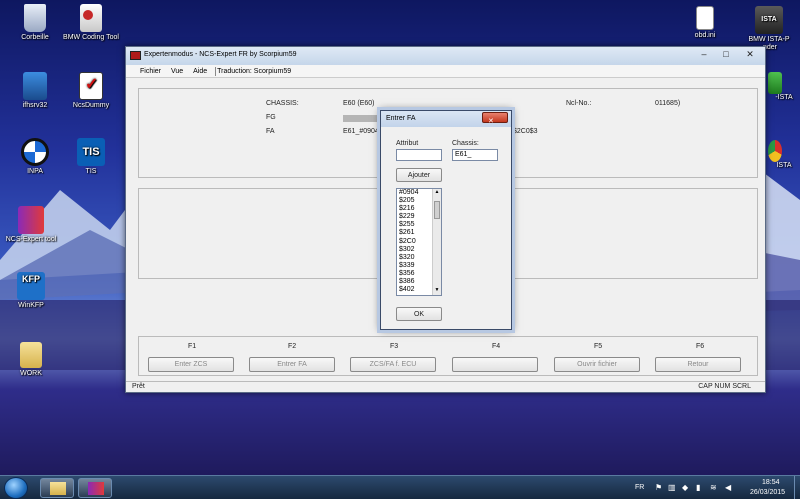  What do you see at coordinates (639, 487) in the screenshot?
I see `language-indicator: FR` at bounding box center [639, 487].